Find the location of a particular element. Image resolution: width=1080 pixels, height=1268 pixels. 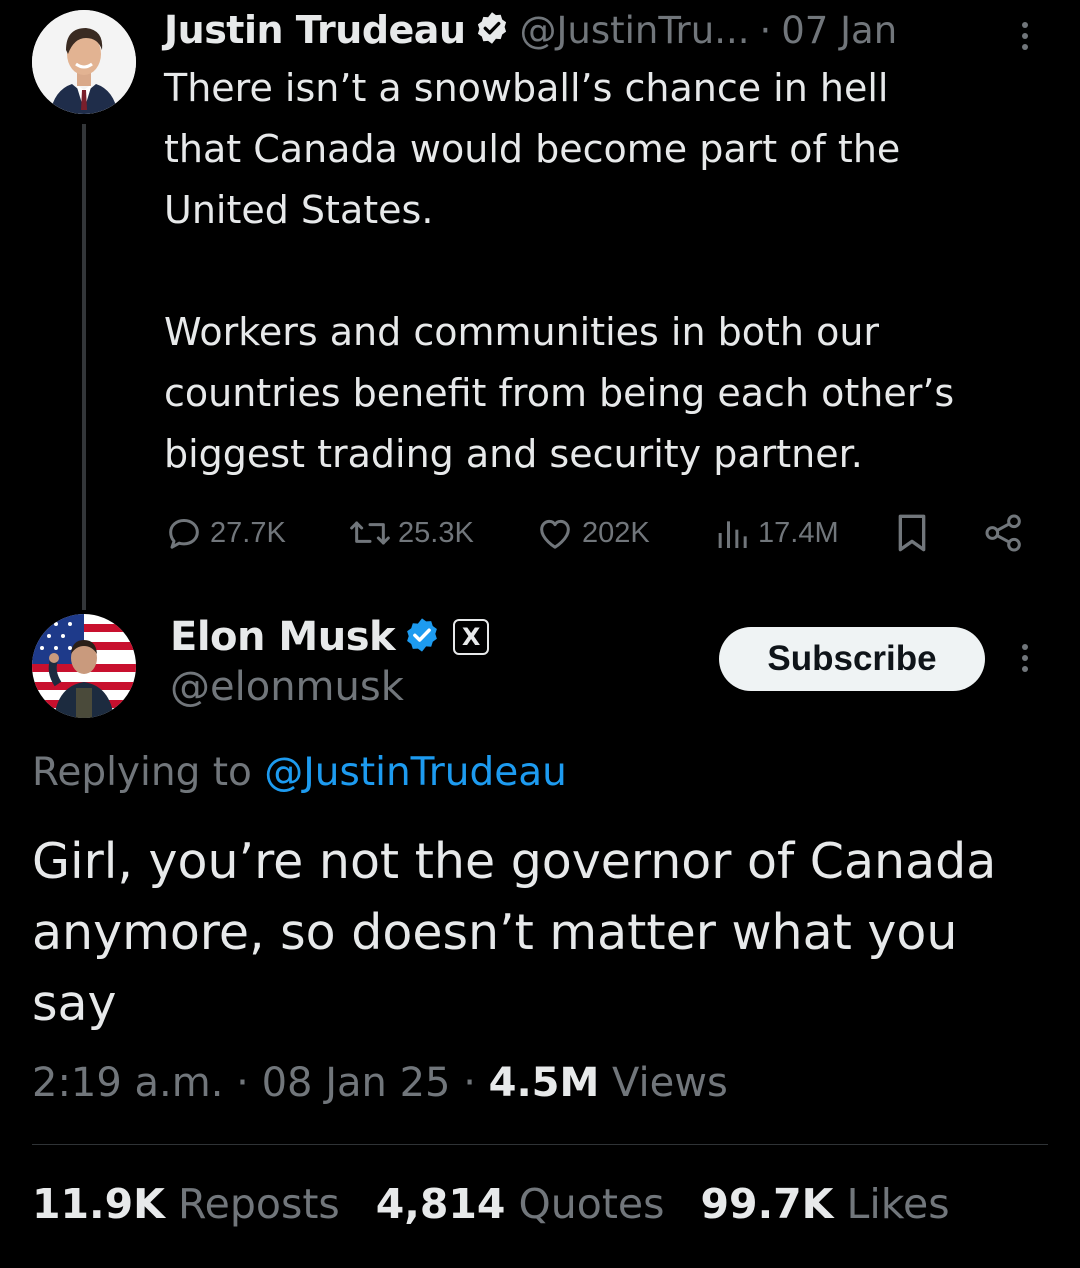

share-button is located at coordinates (1004, 533).